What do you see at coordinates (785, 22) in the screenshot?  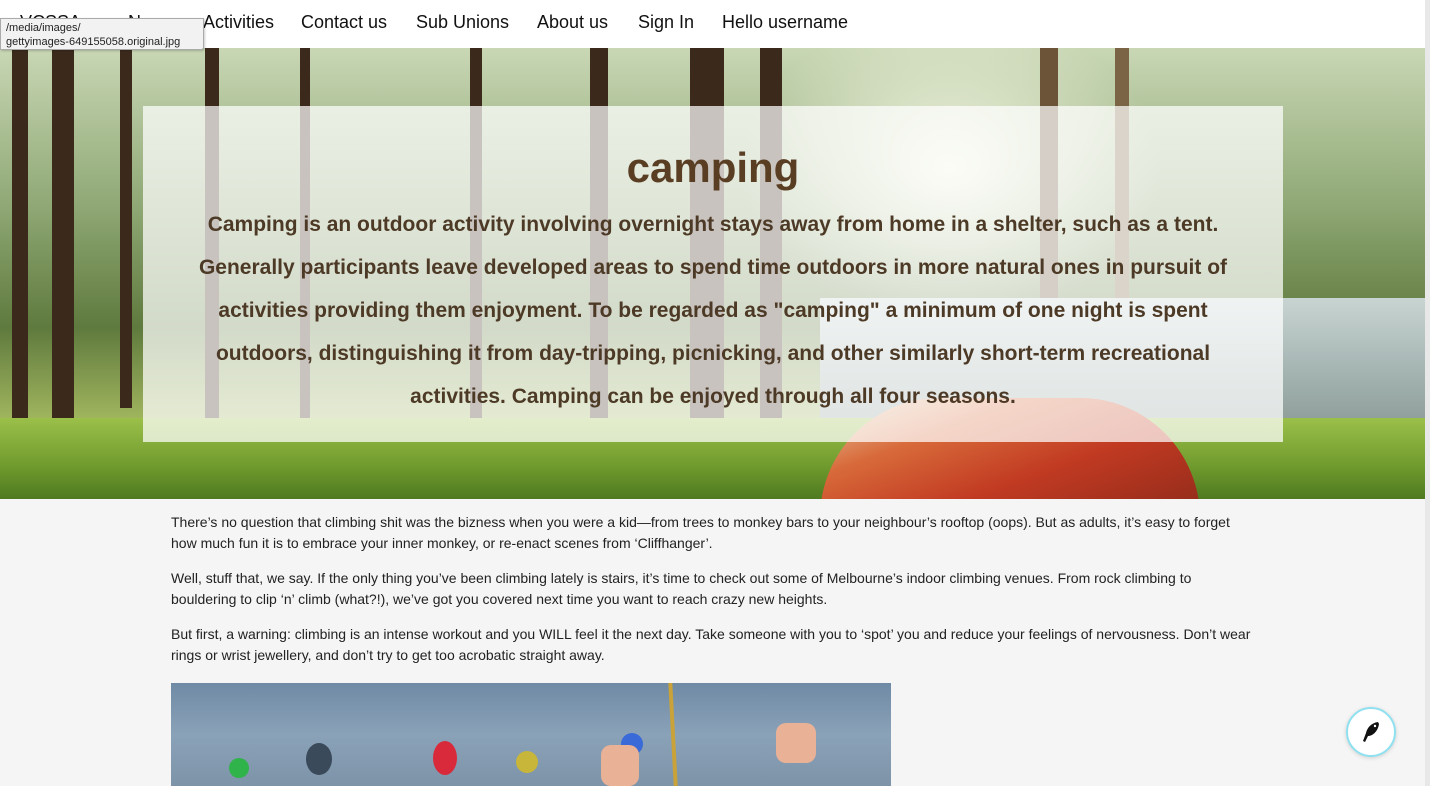 I see `nav-item-username: Hello username` at bounding box center [785, 22].